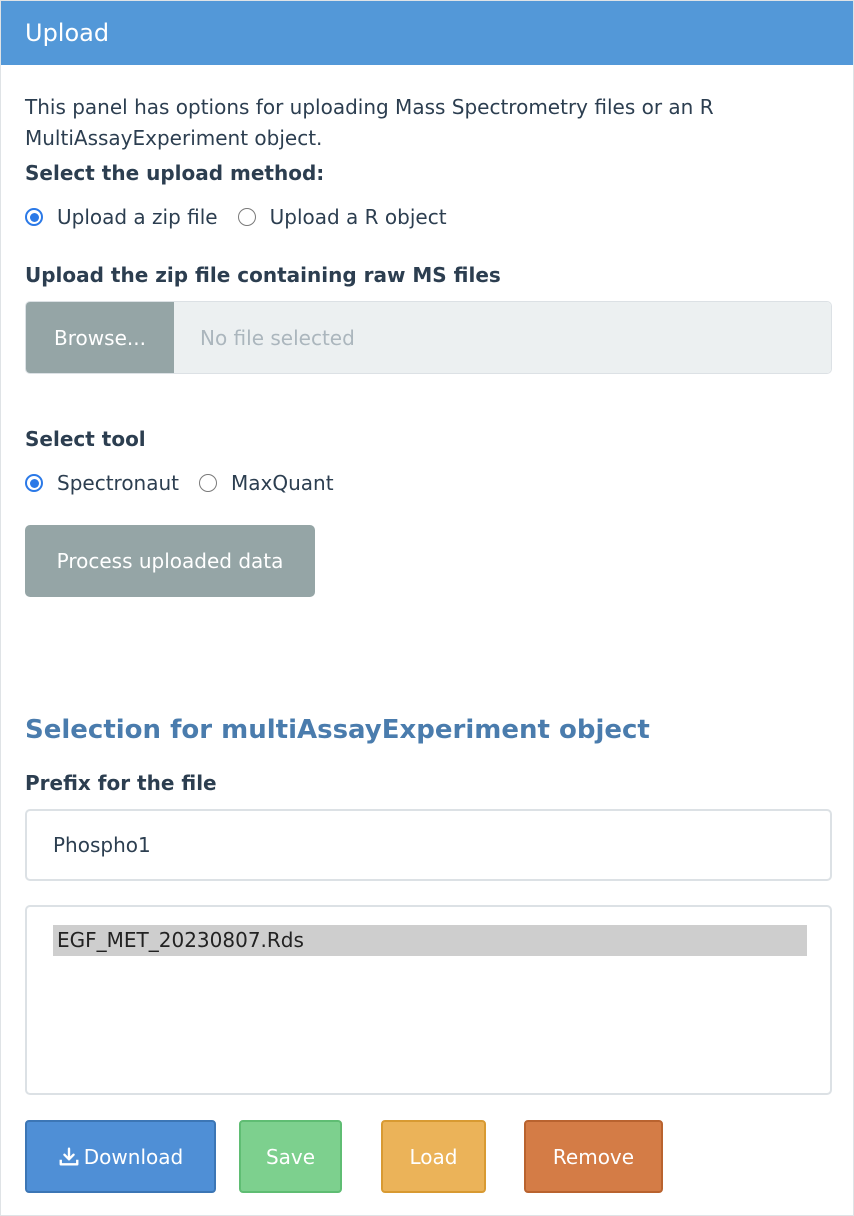  What do you see at coordinates (189, 483) in the screenshot?
I see `tool-radio-group: Spectronaut MaxQuant` at bounding box center [189, 483].